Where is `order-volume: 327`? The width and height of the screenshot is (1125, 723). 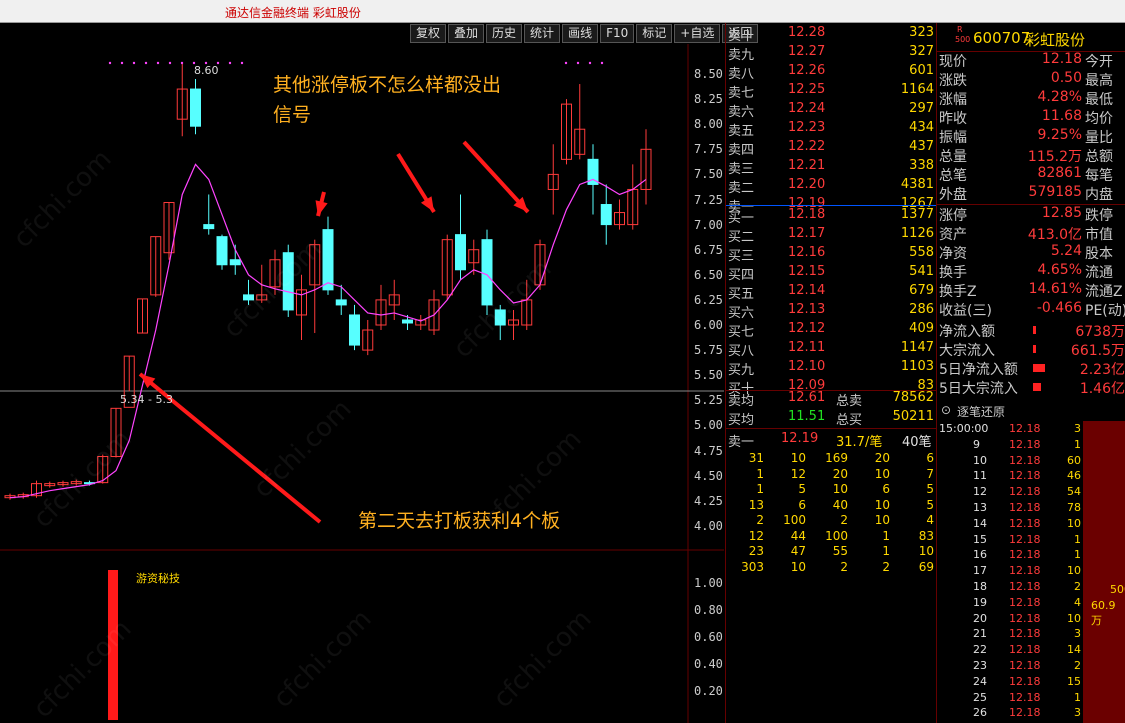 order-volume: 327 is located at coordinates (921, 51).